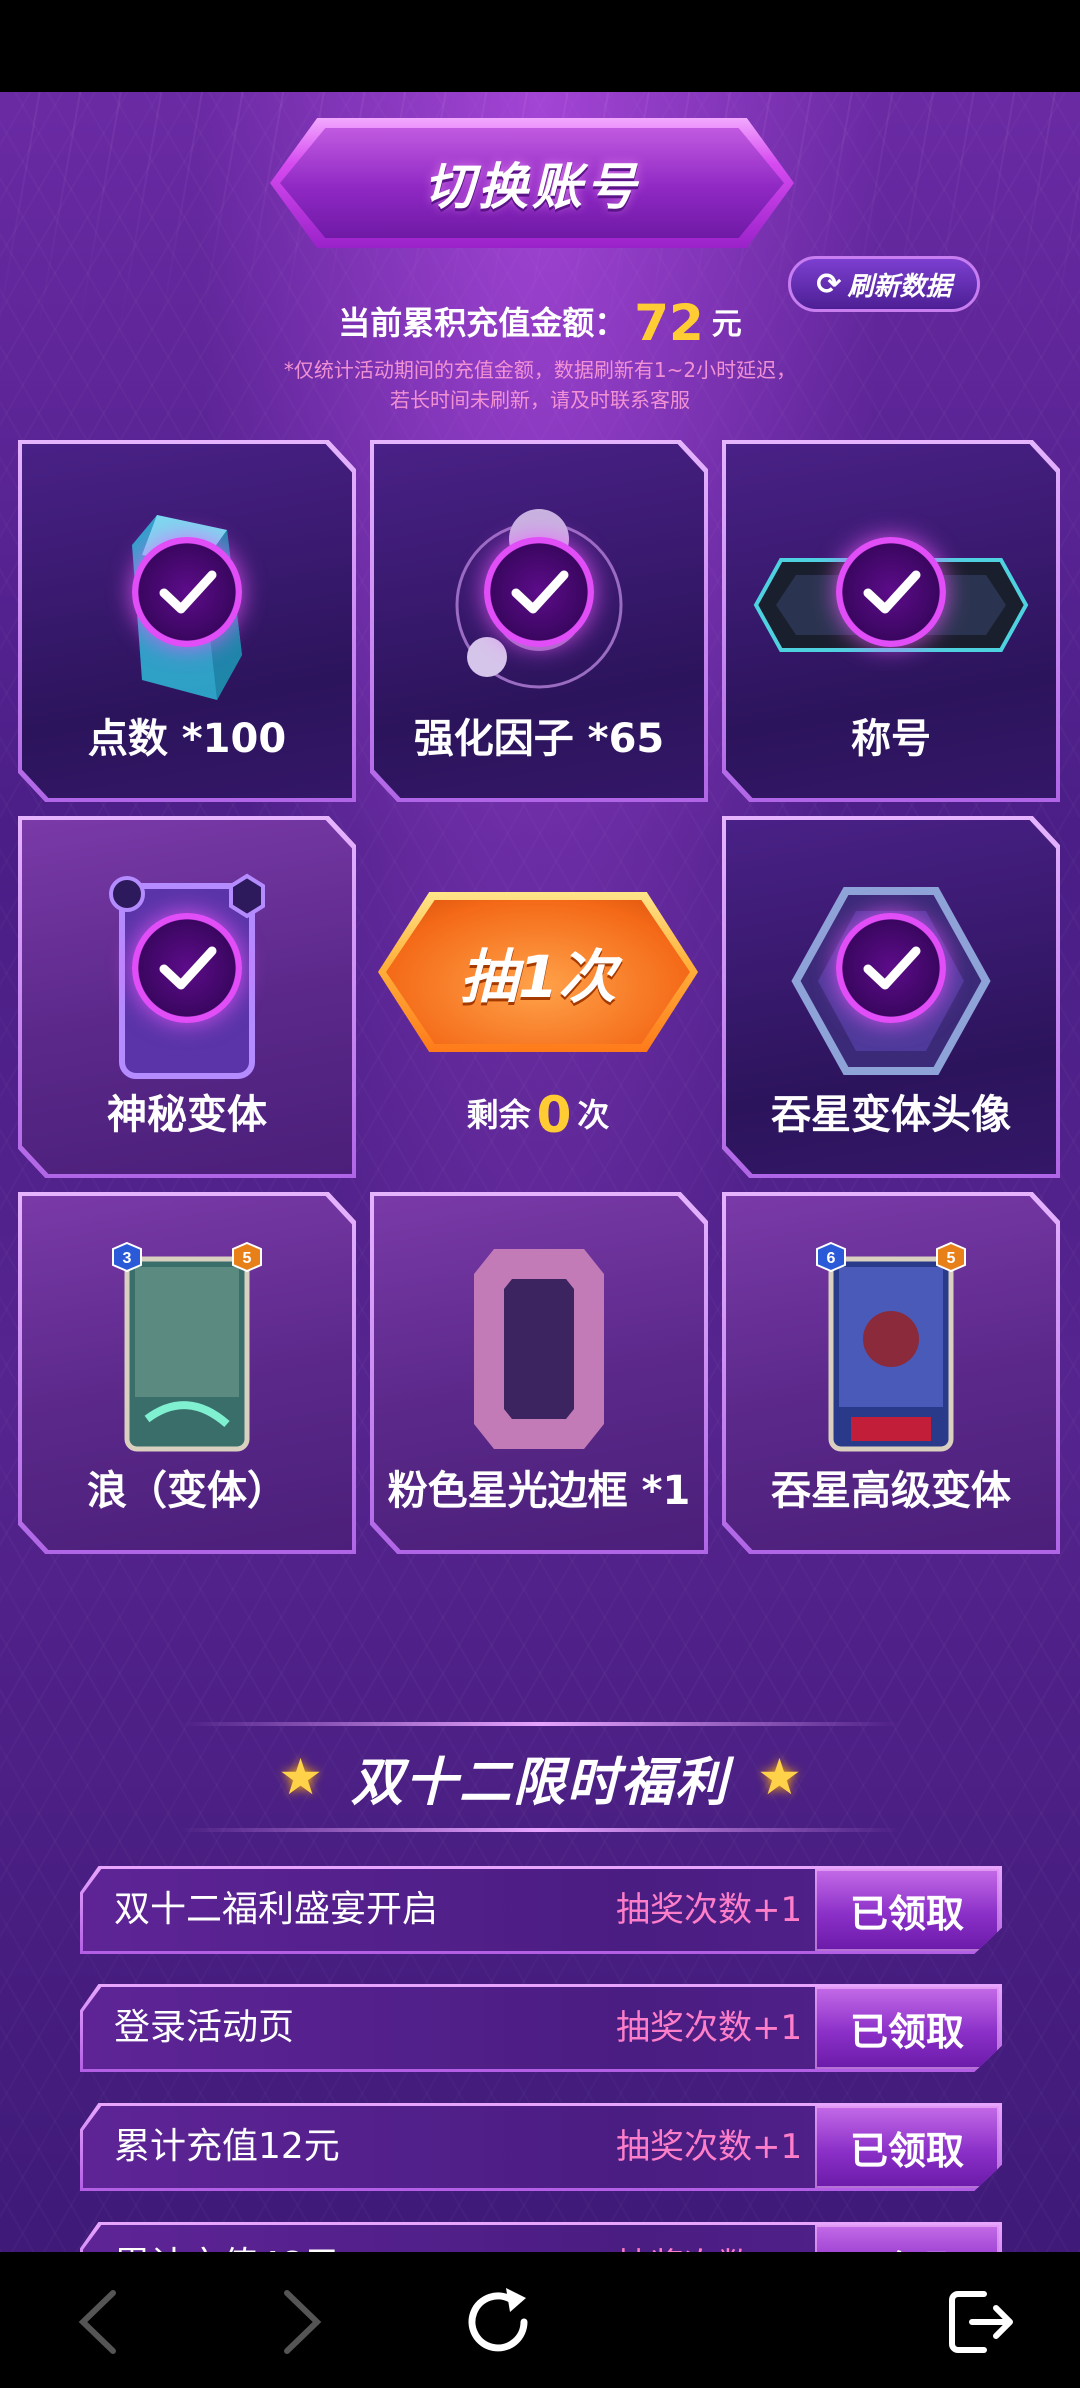 Image resolution: width=1080 pixels, height=2388 pixels. What do you see at coordinates (593, 1115) in the screenshot?
I see `remaining-suffix: 次` at bounding box center [593, 1115].